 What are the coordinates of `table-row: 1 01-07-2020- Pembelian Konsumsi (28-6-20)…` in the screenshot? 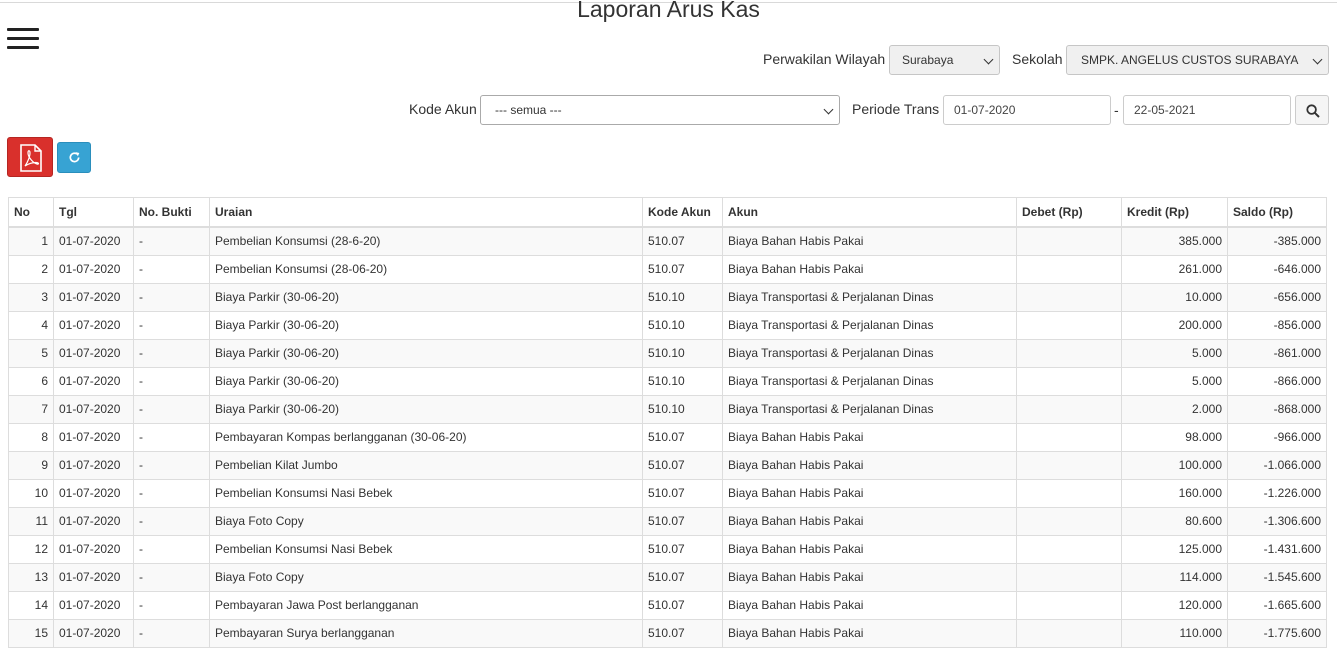 It's located at (667, 241).